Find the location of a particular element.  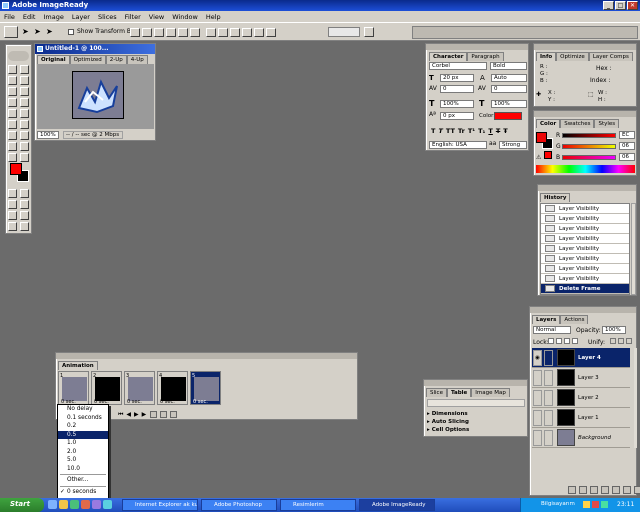

kerning-field: 0 is located at coordinates (457, 89).